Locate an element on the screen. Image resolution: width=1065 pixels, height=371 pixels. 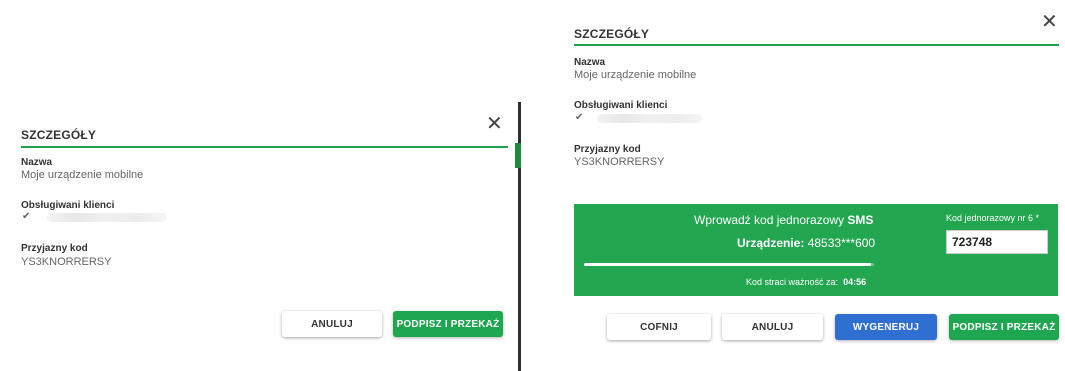
expiry-label: Kod straci ważność za: is located at coordinates (792, 282).